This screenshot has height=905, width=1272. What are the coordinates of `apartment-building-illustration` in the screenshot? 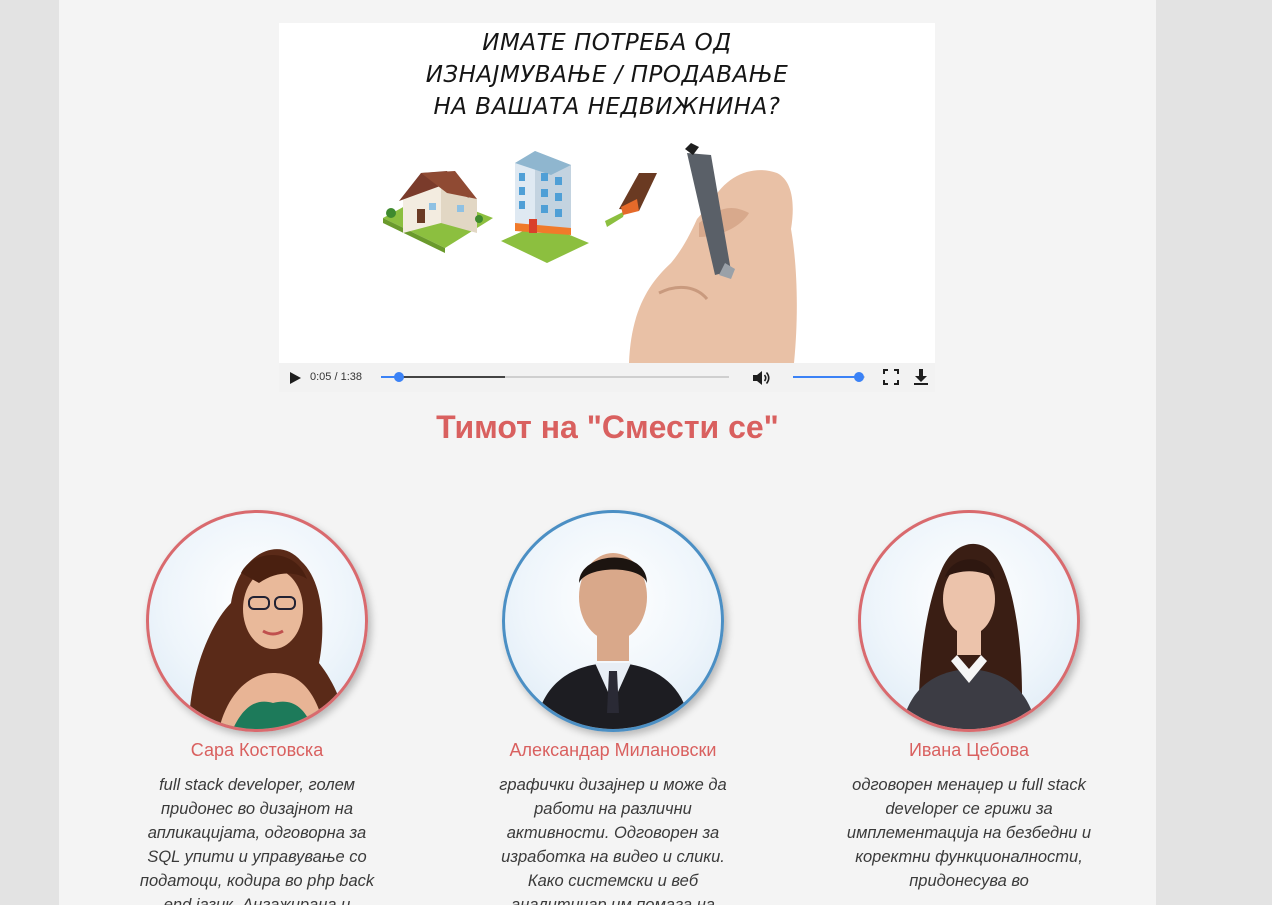 It's located at (545, 207).